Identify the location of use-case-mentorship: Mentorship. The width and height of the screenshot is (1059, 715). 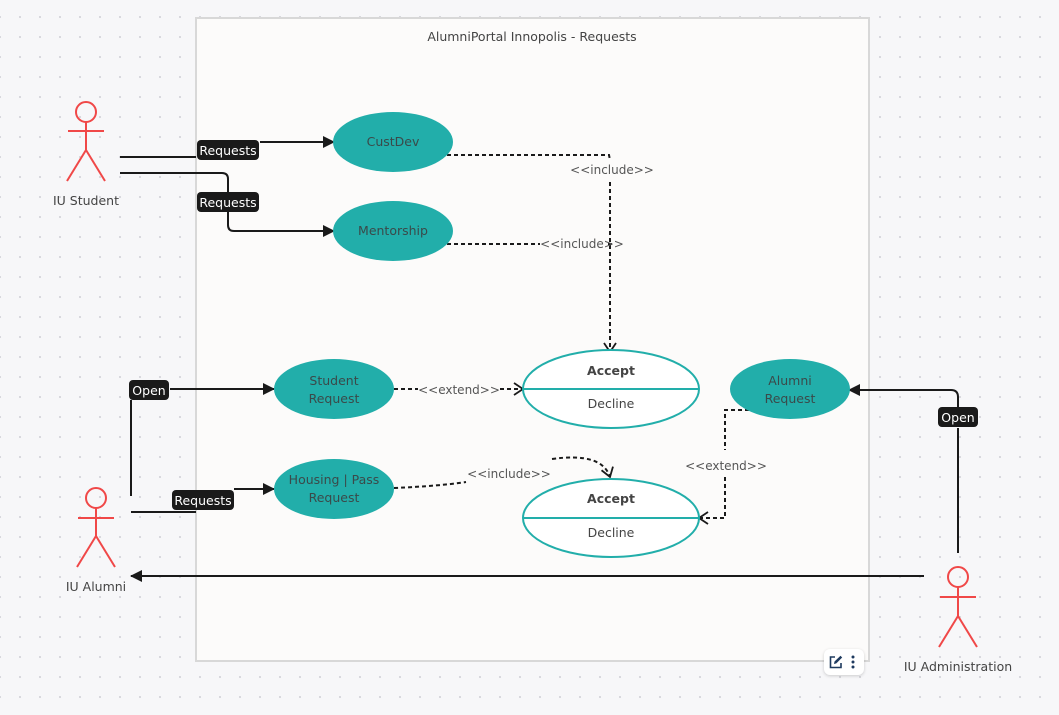
(393, 231).